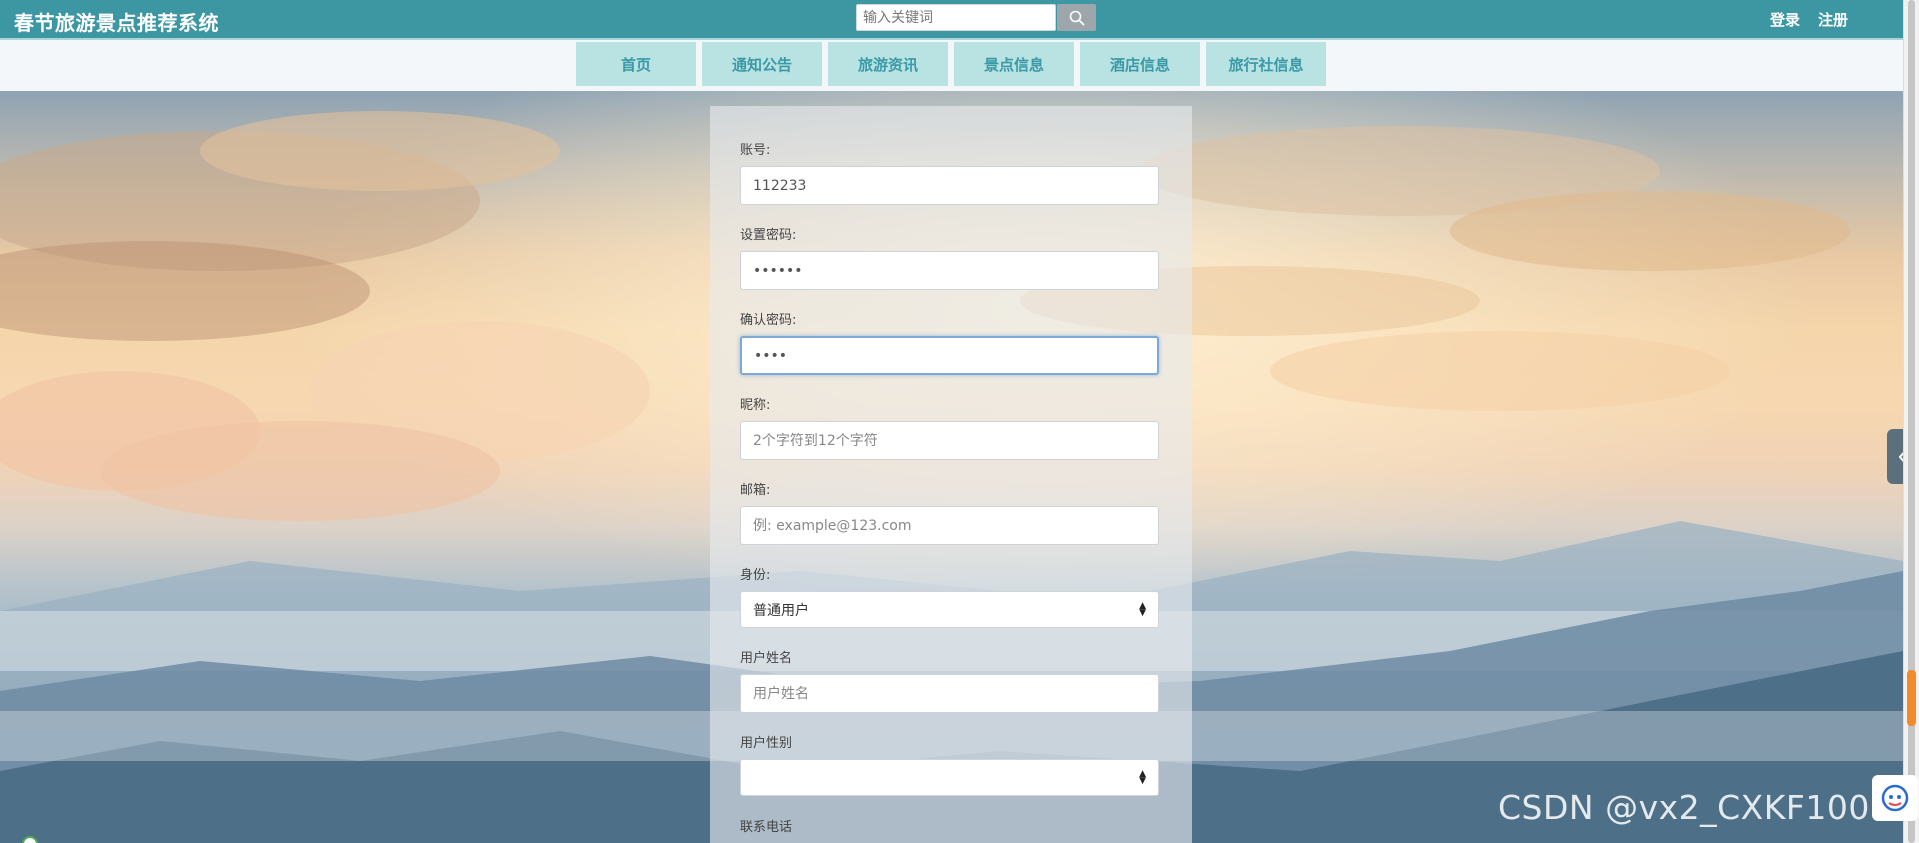 The height and width of the screenshot is (843, 1919). I want to click on phone-label: 联系电话, so click(766, 827).